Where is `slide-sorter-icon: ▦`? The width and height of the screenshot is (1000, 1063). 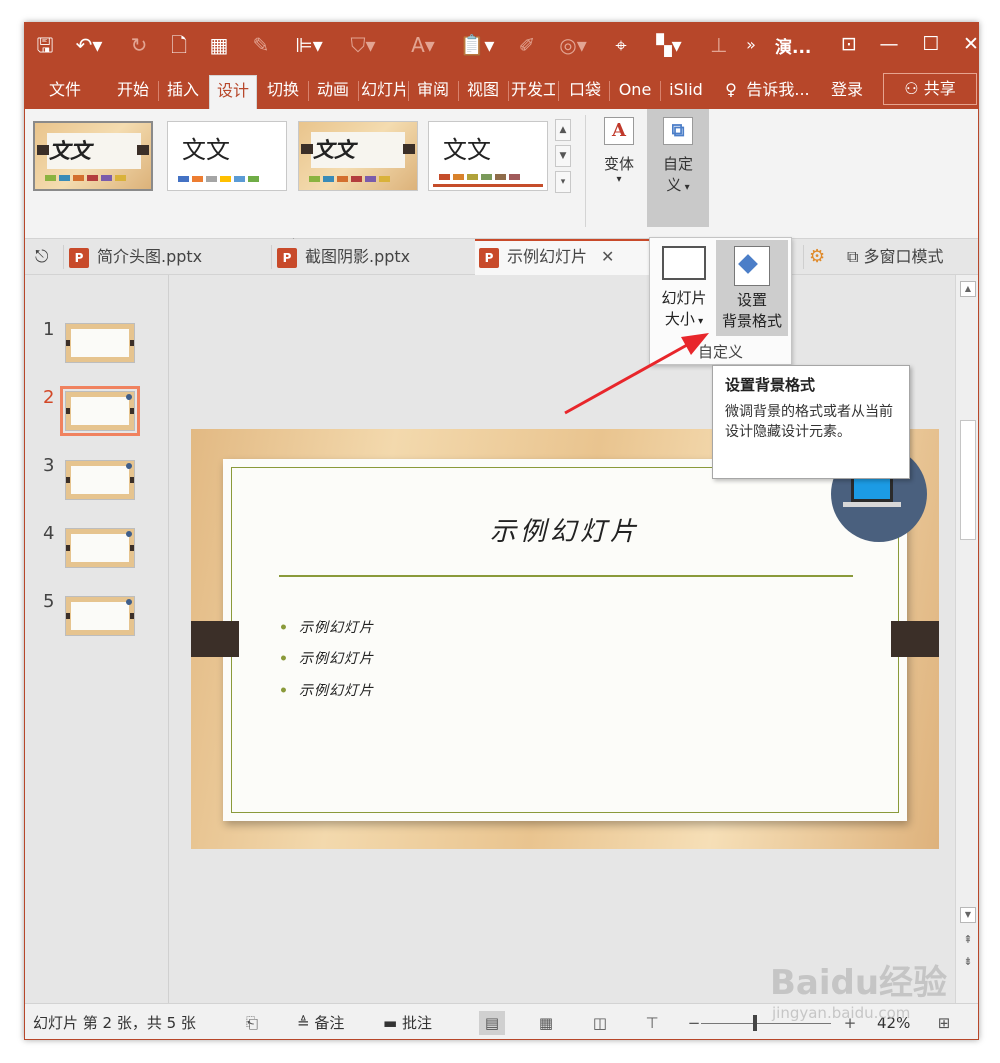
slide-sorter-icon: ▦ is located at coordinates (546, 1023).